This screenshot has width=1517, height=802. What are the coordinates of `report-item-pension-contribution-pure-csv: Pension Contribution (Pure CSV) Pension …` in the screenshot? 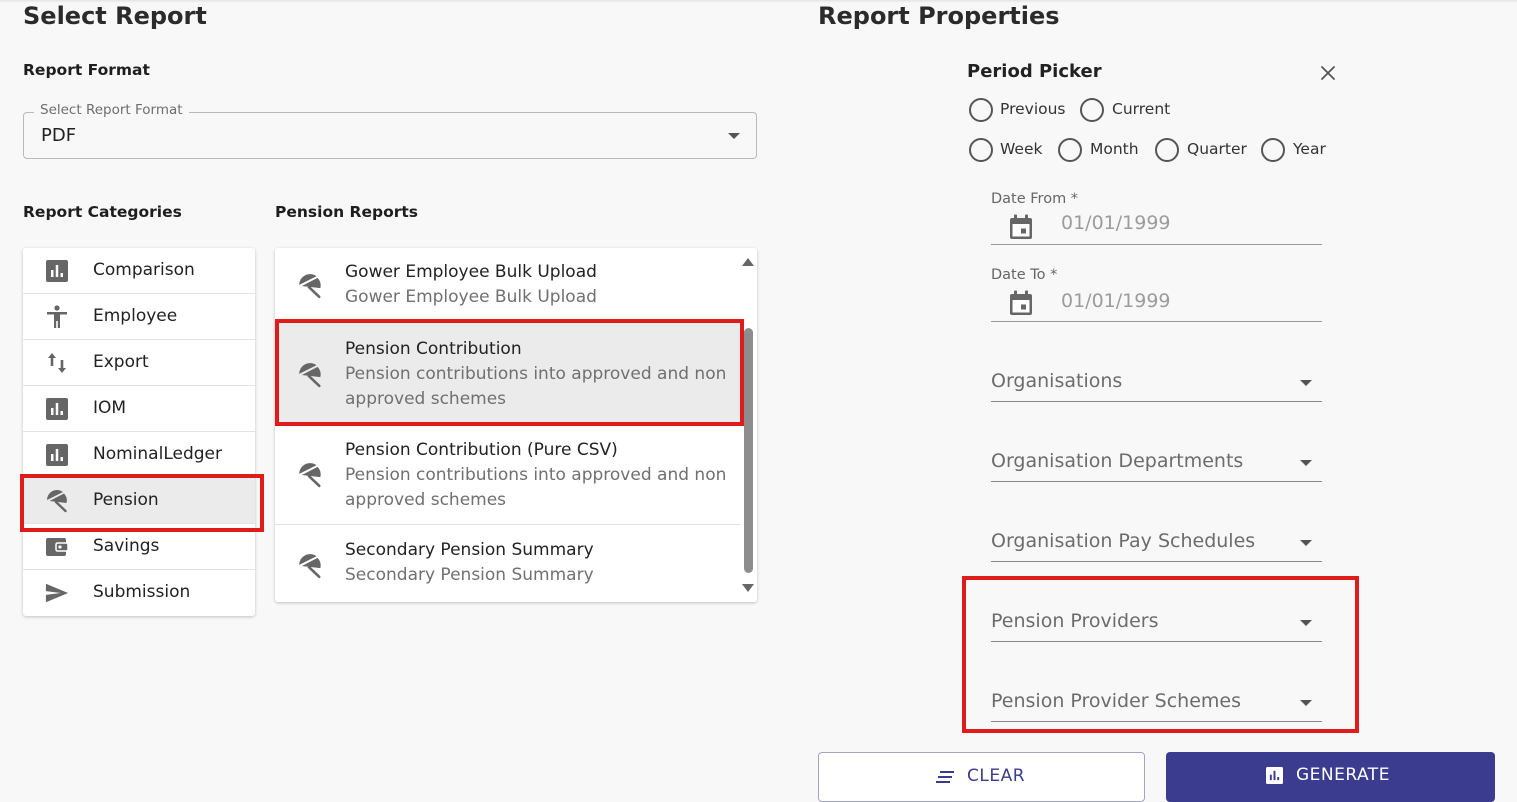 It's located at (507, 474).